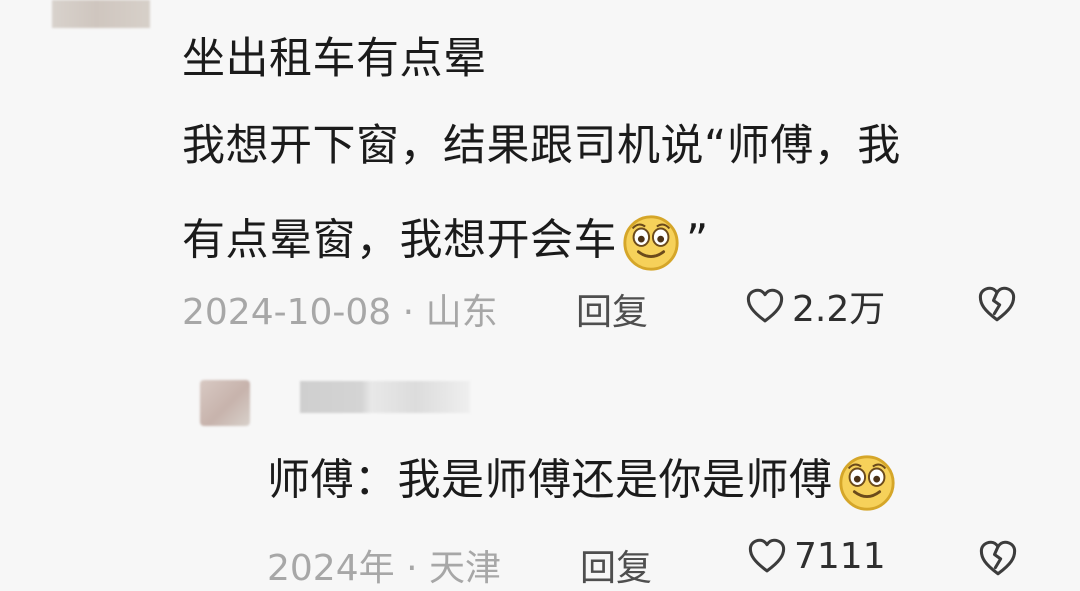 Image resolution: width=1080 pixels, height=591 pixels. What do you see at coordinates (541, 146) in the screenshot?
I see `comment-line-2: 我想开下窗，结果跟司机说“师傅，我` at bounding box center [541, 146].